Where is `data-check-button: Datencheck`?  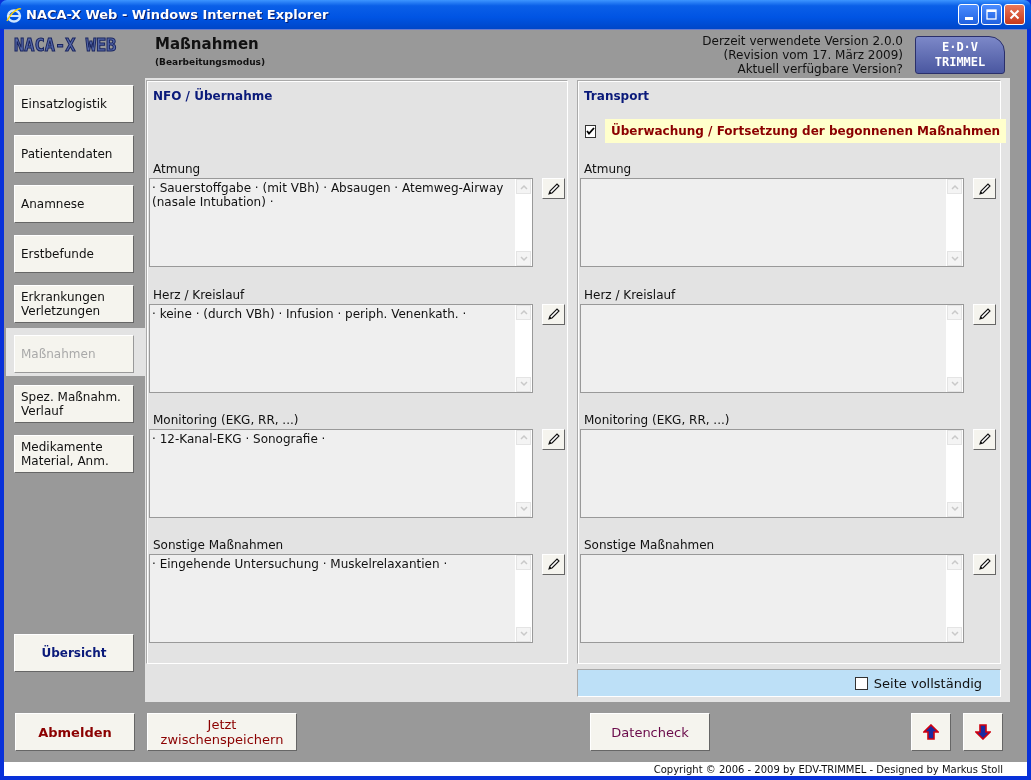
data-check-button: Datencheck is located at coordinates (650, 732).